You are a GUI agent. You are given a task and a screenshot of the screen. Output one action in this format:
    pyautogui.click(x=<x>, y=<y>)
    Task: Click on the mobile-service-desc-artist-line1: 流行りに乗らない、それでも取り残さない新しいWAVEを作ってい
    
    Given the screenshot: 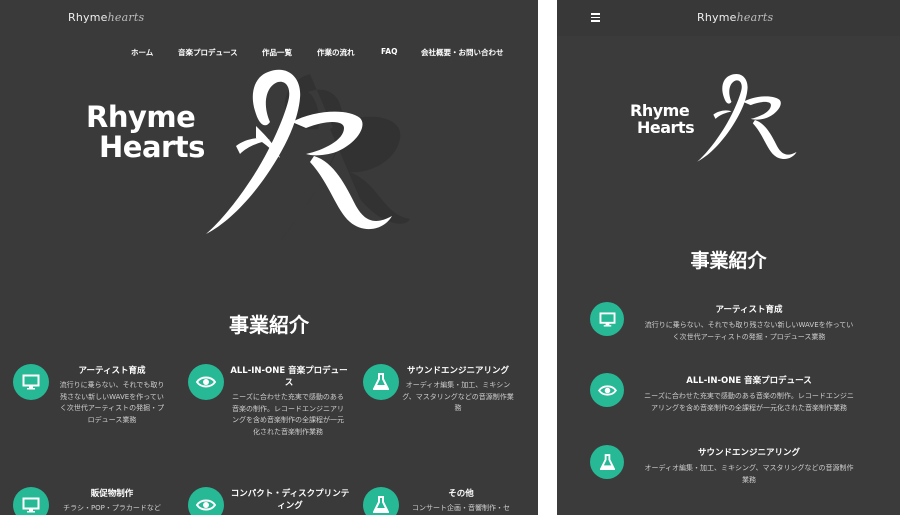 What is the action you would take?
    pyautogui.click(x=749, y=325)
    